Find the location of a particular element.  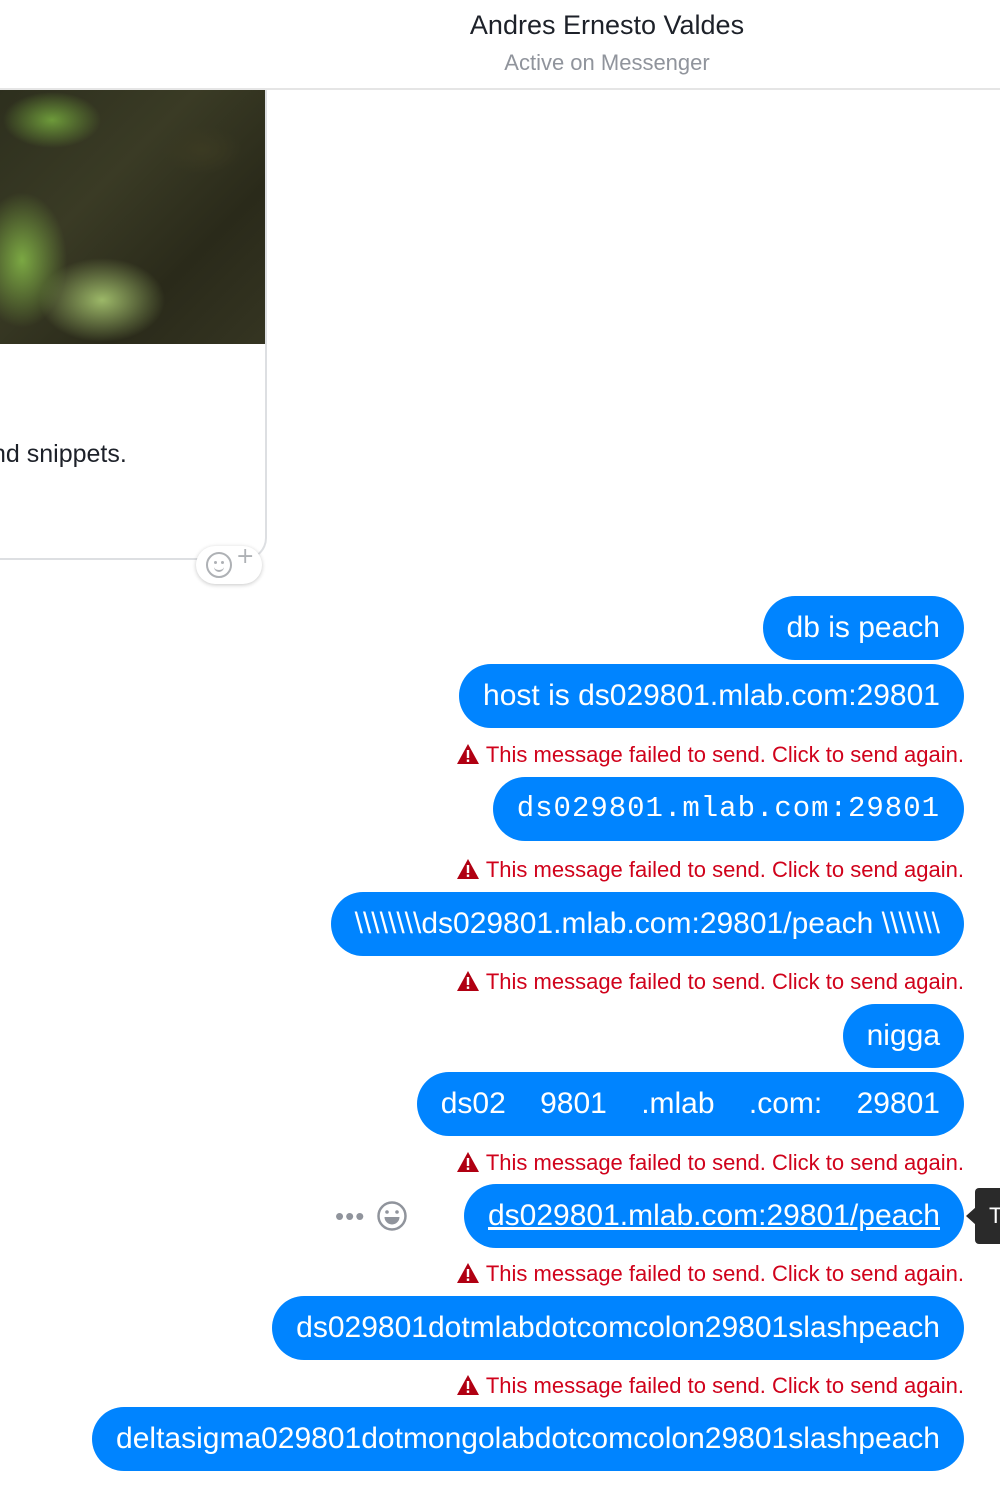

link-preview-snippet: nd snippets. is located at coordinates (63, 454).